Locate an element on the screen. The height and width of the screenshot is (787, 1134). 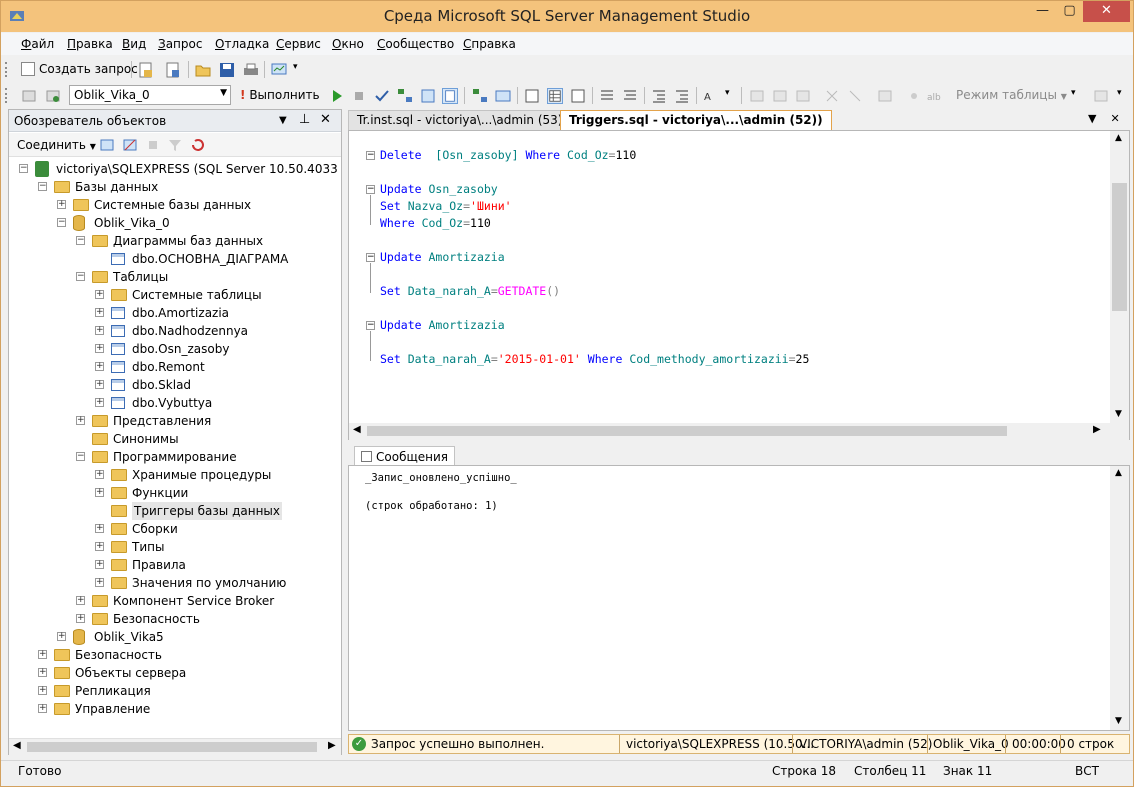
tree-node: + Управление is located at coordinates (175, 709).